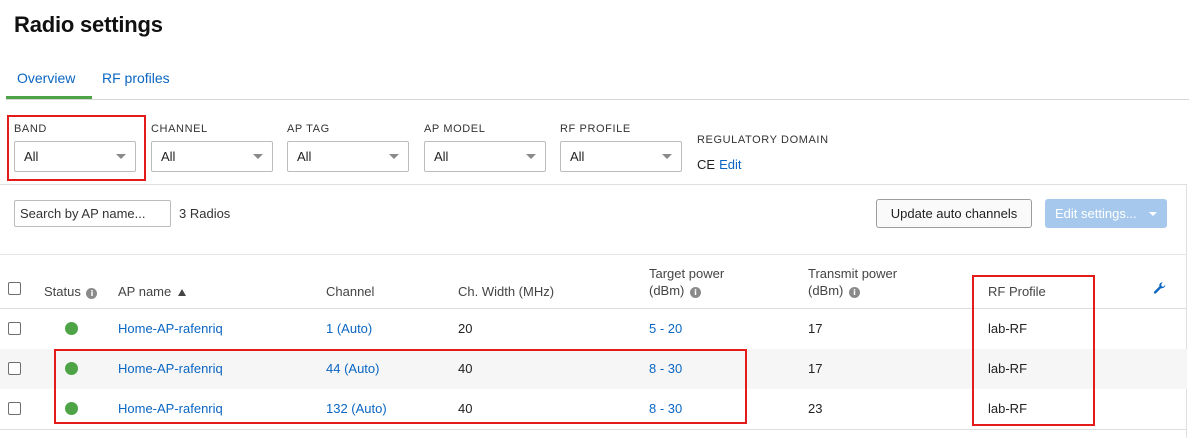 This screenshot has height=438, width=1189. Describe the element at coordinates (815, 408) in the screenshot. I see `transmit-power-value: 23` at that location.